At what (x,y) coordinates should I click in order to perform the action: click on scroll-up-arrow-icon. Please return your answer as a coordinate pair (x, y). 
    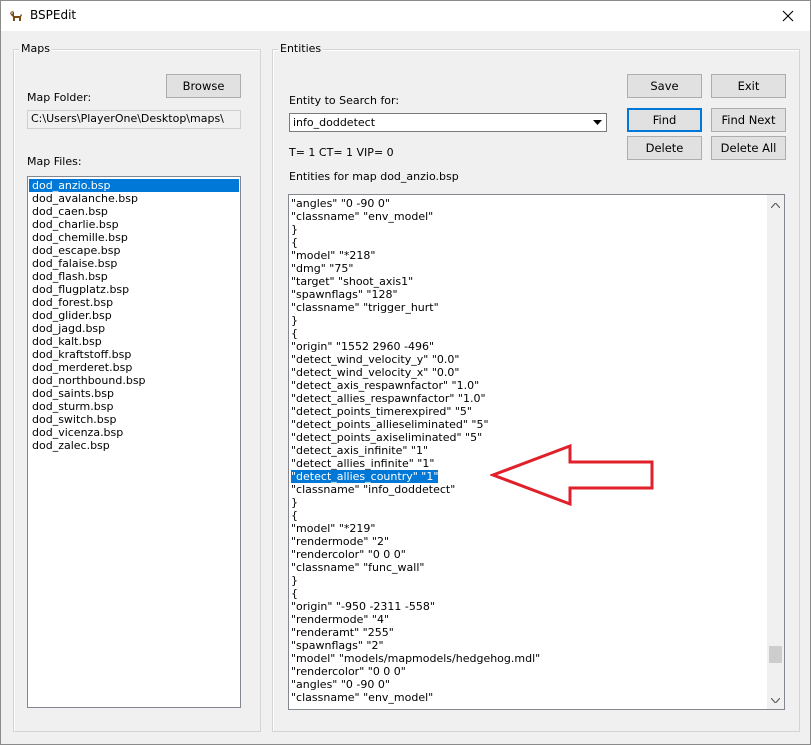
    Looking at the image, I should click on (775, 205).